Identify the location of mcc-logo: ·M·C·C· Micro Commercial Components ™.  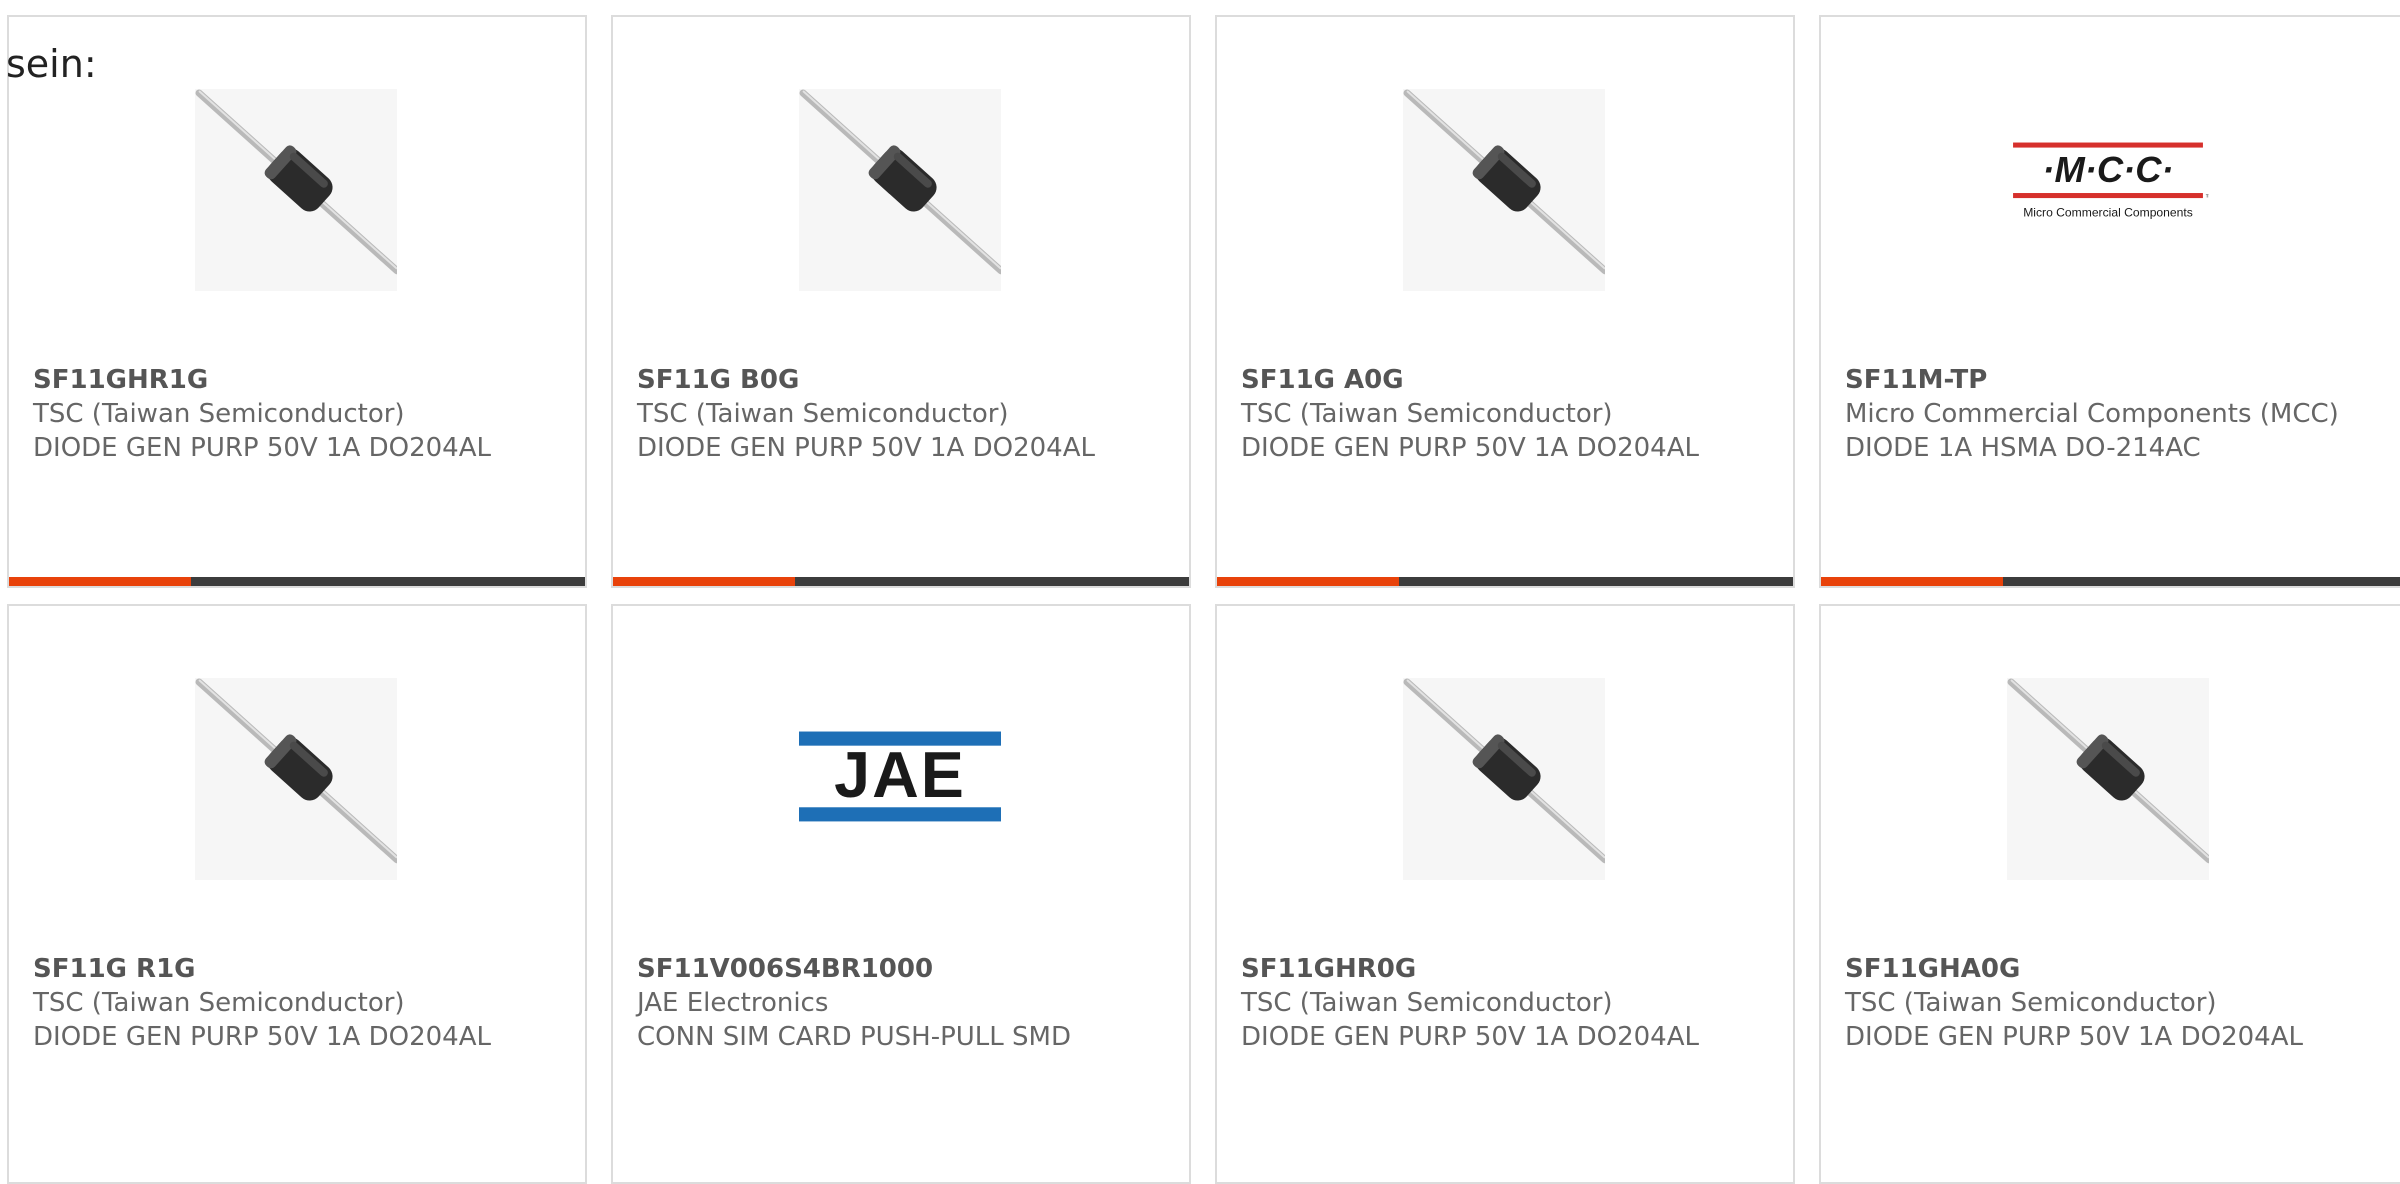
(2108, 190).